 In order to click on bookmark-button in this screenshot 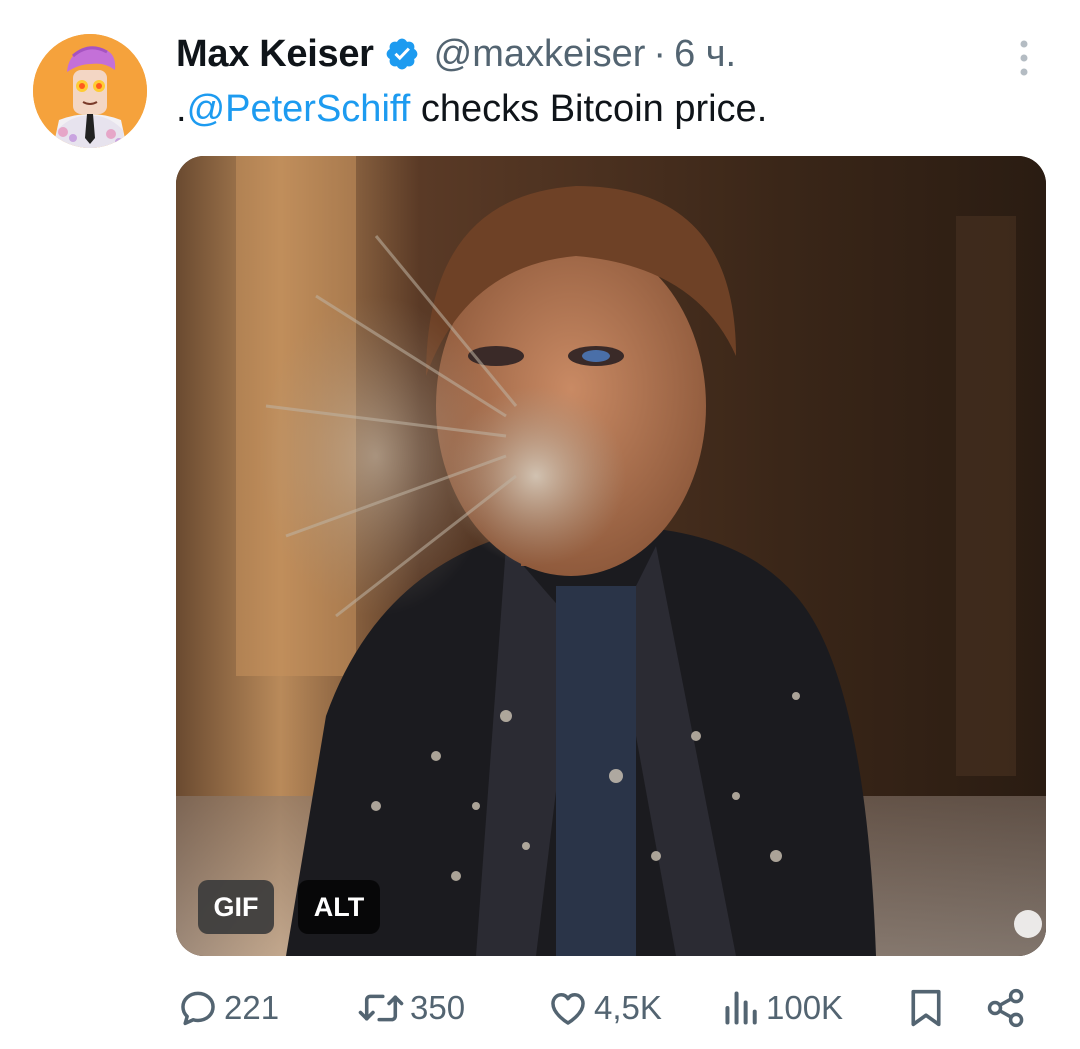, I will do `click(926, 1008)`.